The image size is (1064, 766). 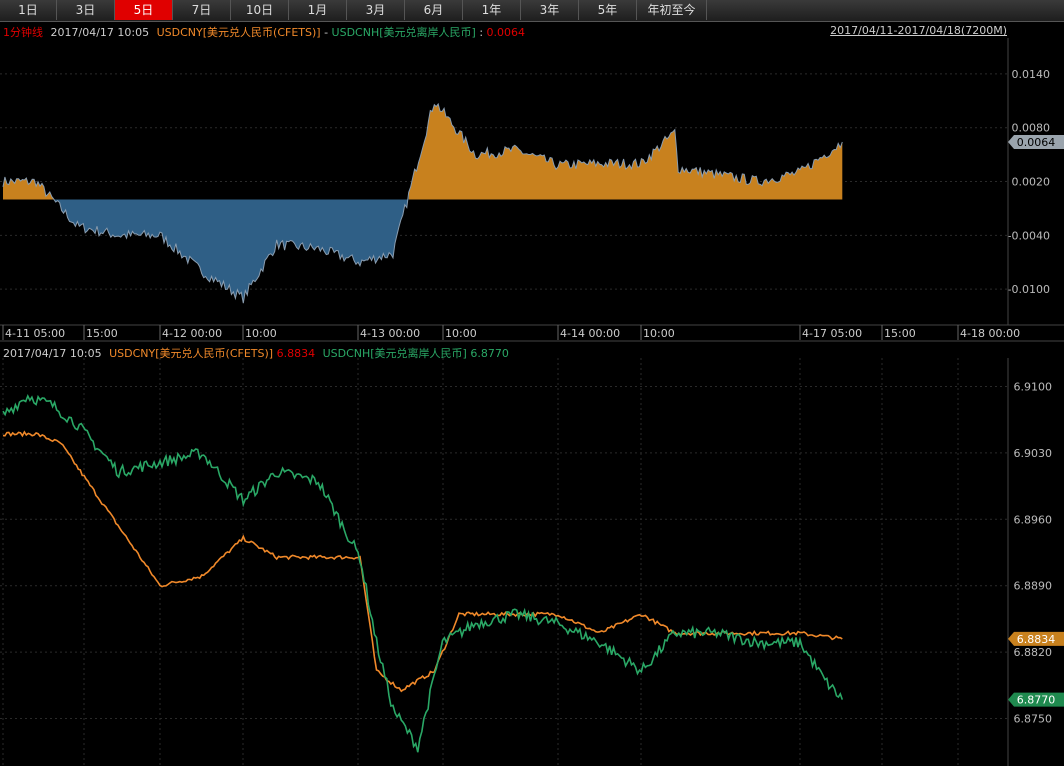 I want to click on x-tick-label: 4-11 05:00, so click(x=35, y=333).